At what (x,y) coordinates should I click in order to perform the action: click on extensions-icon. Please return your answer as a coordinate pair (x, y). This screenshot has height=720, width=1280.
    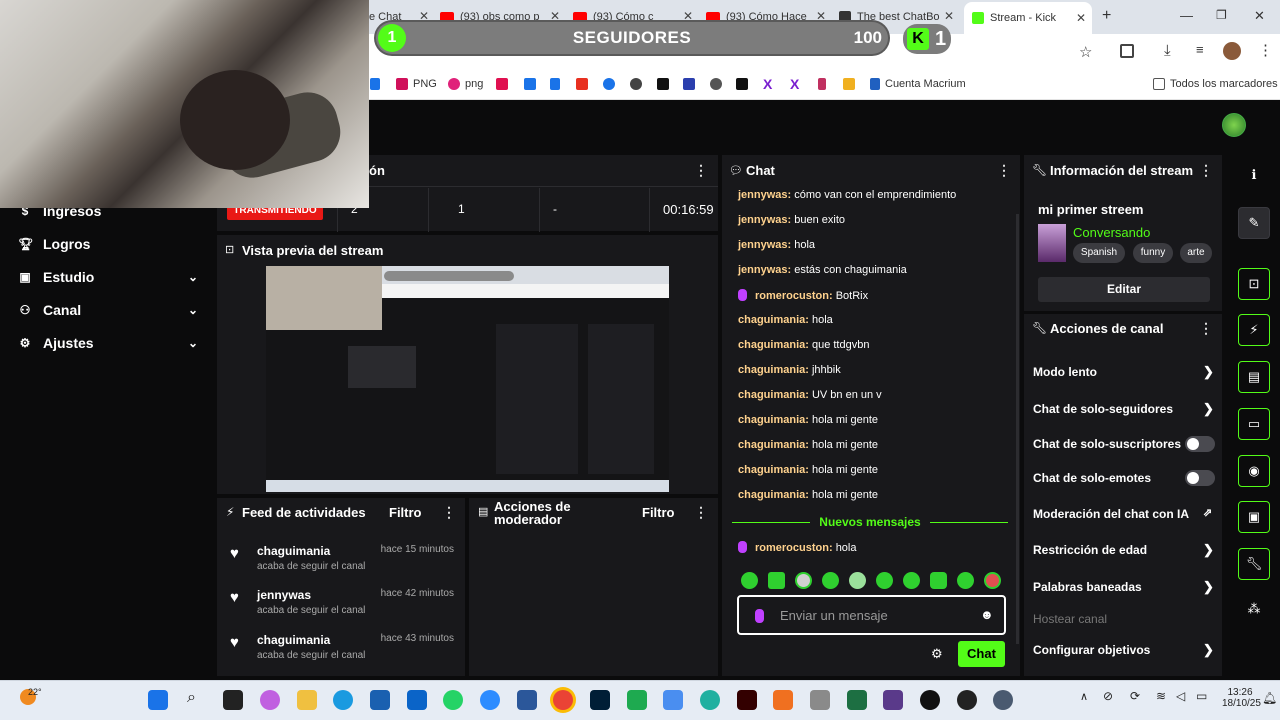
    Looking at the image, I should click on (1127, 51).